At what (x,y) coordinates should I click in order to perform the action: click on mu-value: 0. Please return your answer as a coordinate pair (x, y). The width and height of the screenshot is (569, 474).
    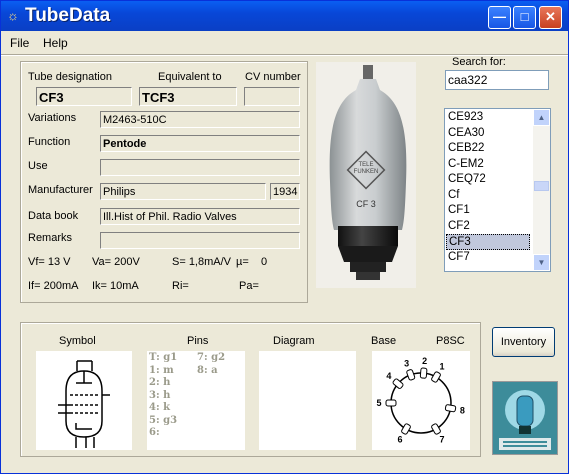
    Looking at the image, I should click on (264, 262).